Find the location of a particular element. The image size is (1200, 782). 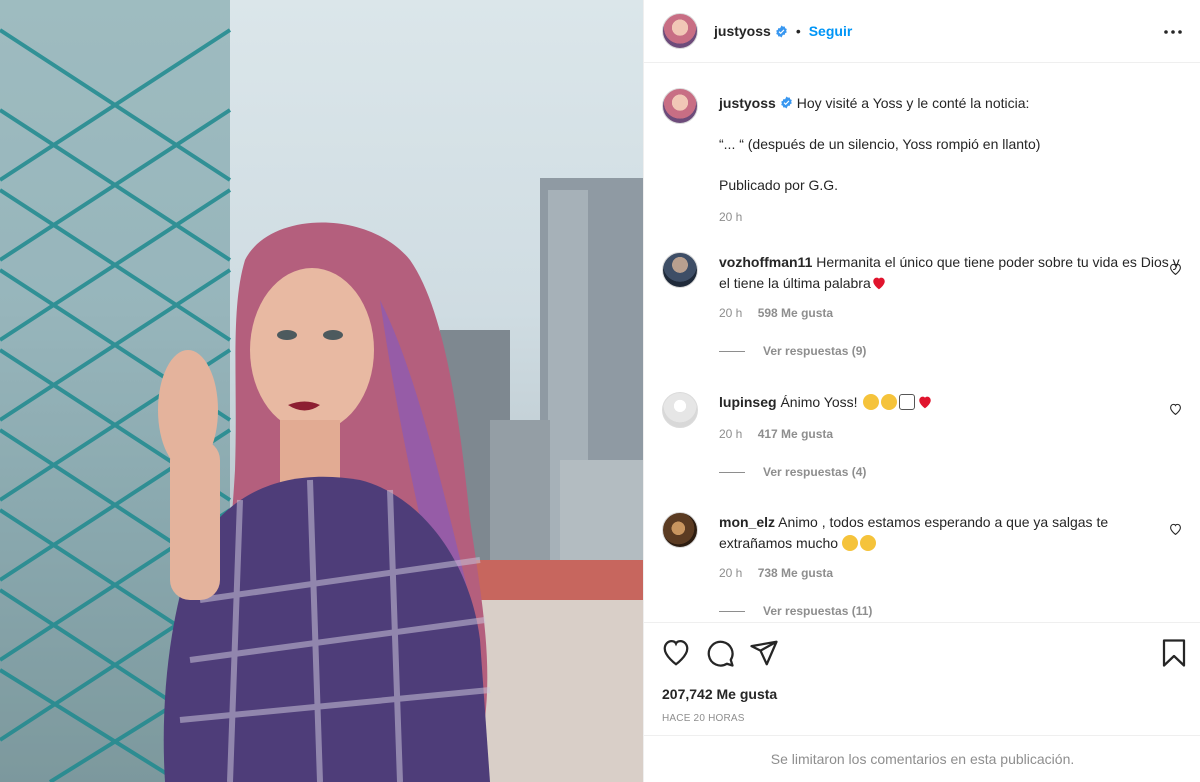

post-actions-bar is located at coordinates (922, 652).